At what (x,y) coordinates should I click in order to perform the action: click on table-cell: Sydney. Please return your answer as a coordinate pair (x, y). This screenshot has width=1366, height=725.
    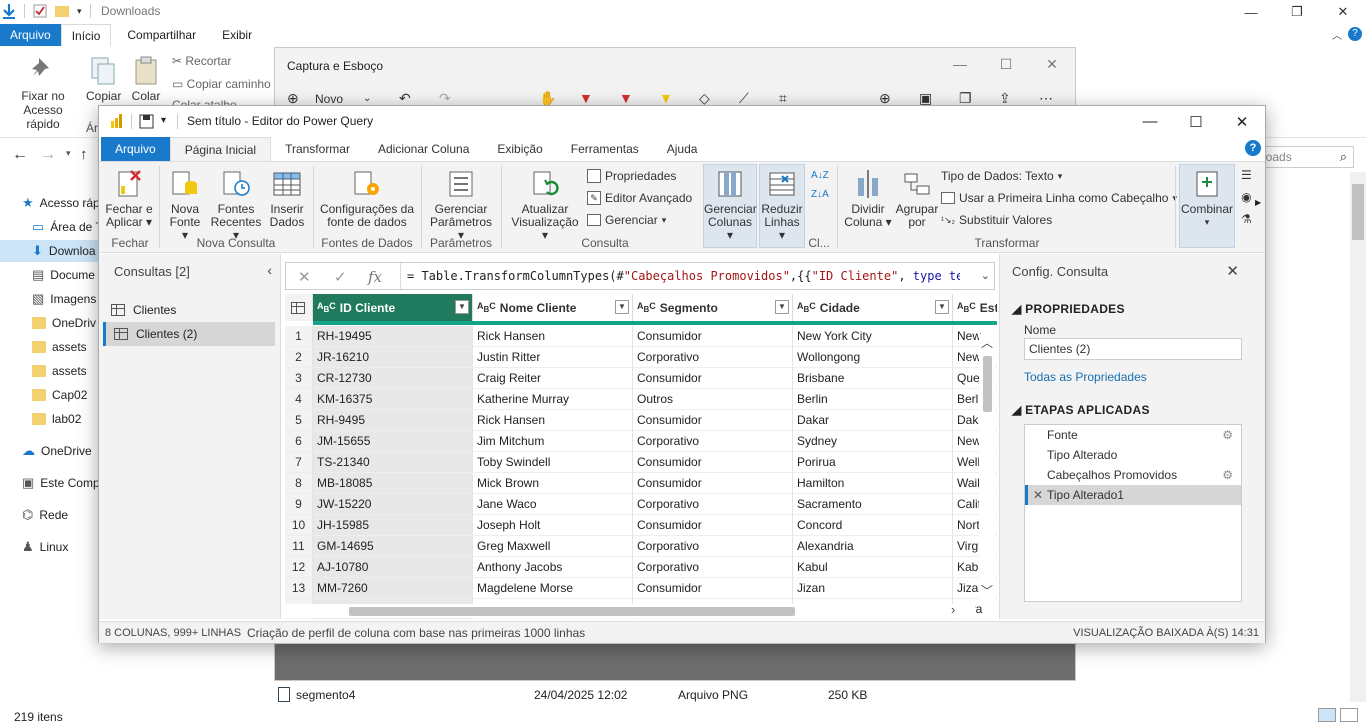
    Looking at the image, I should click on (873, 441).